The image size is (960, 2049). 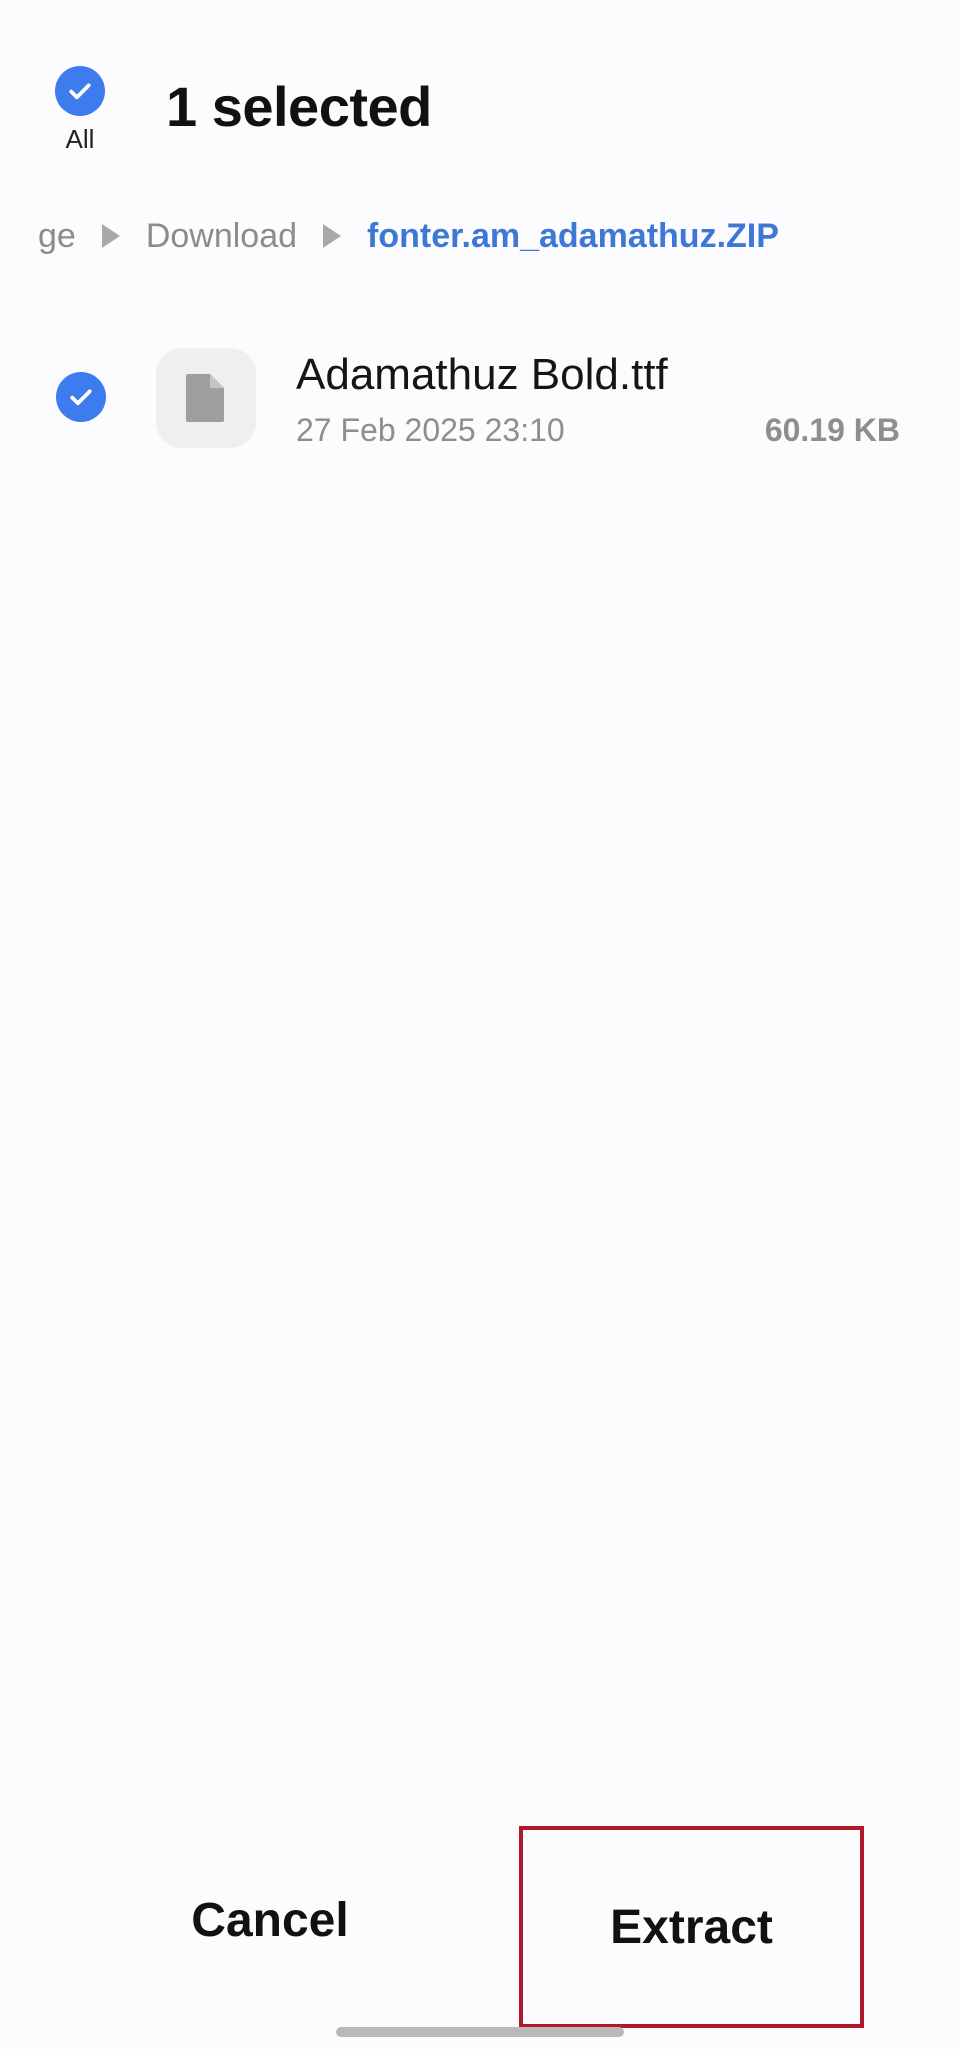 What do you see at coordinates (480, 1928) in the screenshot?
I see `bottom-action-bar: Cancel Extract` at bounding box center [480, 1928].